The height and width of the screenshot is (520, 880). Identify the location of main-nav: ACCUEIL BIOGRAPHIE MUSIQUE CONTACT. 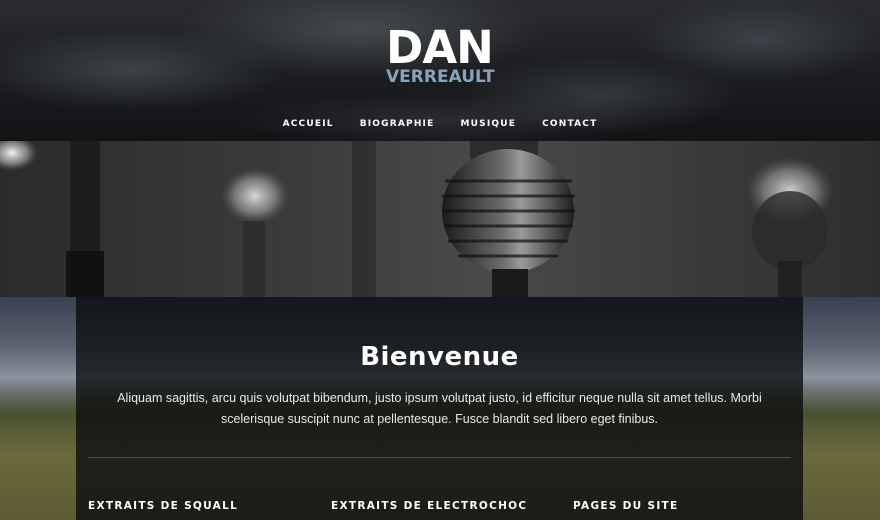
(440, 124).